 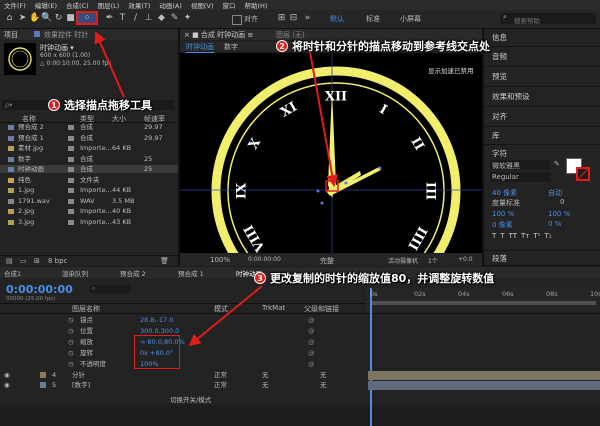 I want to click on workspace-small: 小屏幕, so click(x=410, y=19).